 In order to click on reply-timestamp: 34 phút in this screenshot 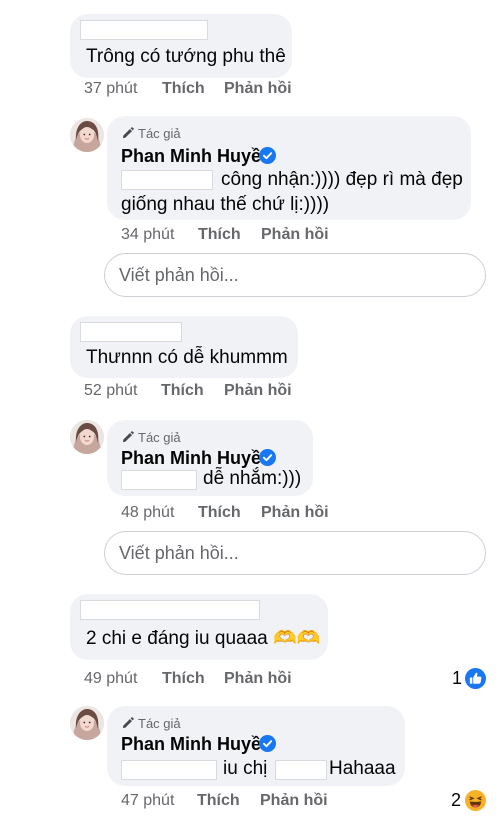, I will do `click(147, 235)`.